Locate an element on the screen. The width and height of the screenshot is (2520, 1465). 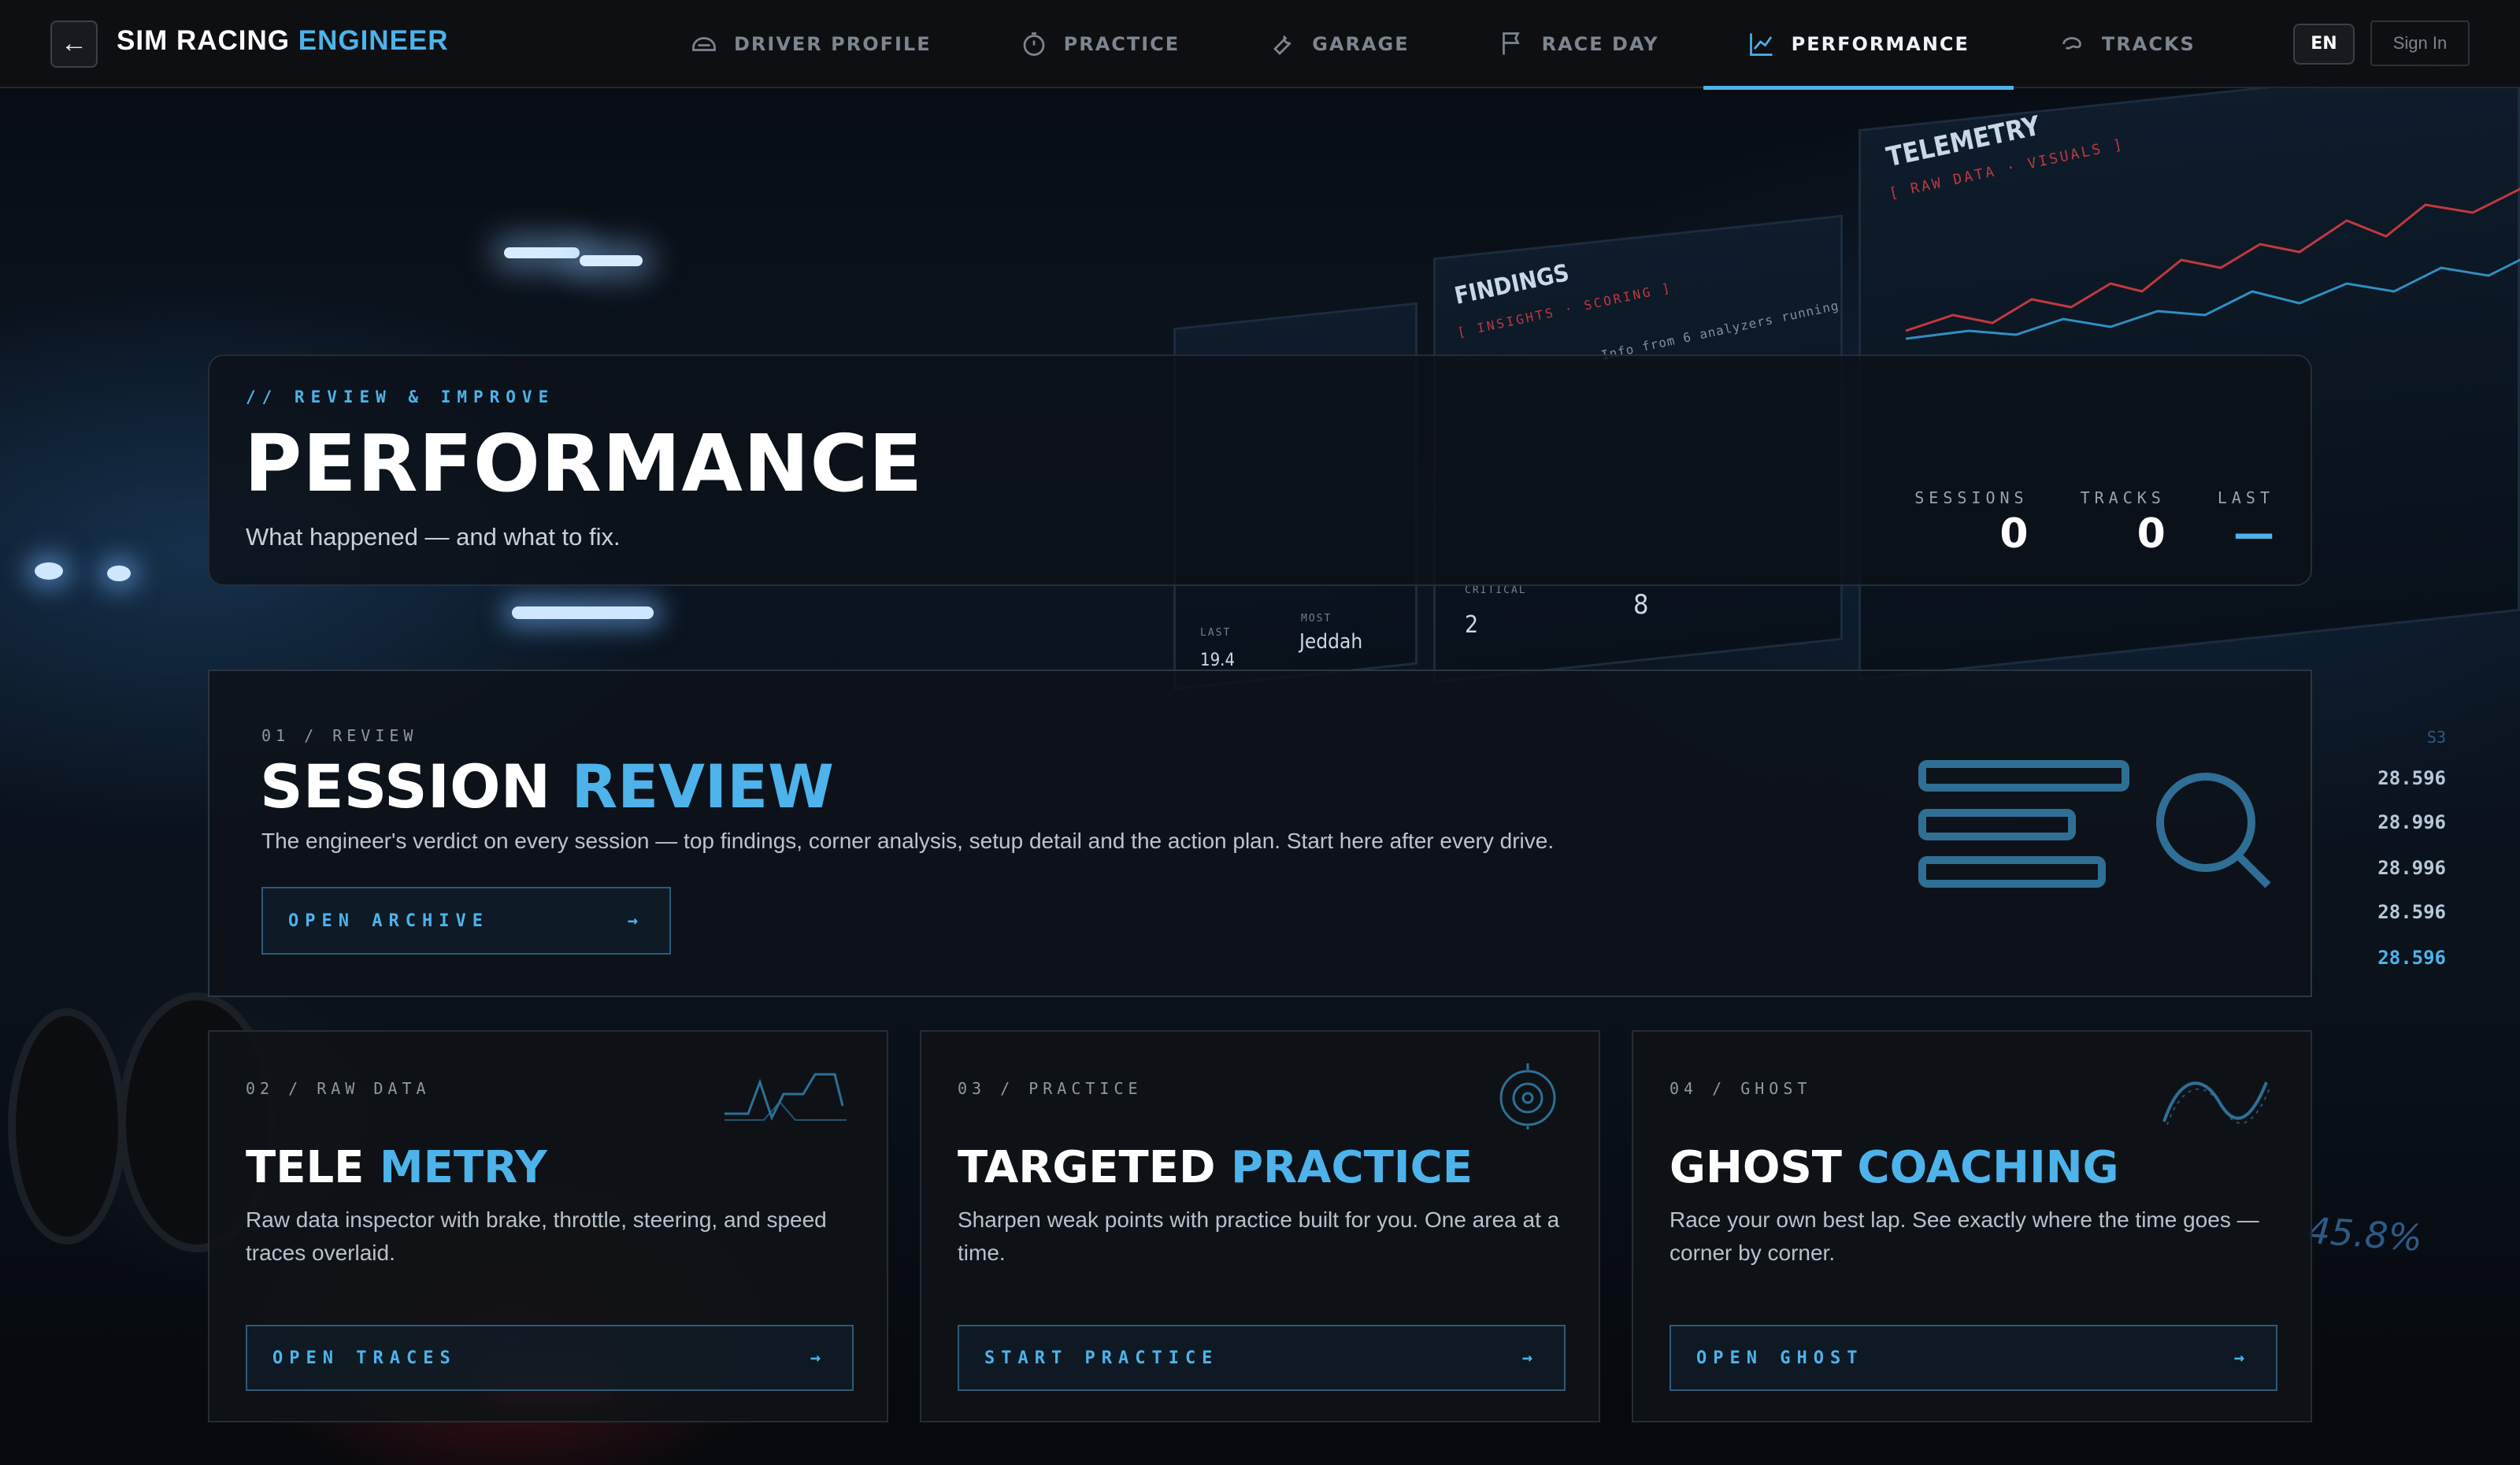
stat-last: LAST — is located at coordinates (2246, 523).